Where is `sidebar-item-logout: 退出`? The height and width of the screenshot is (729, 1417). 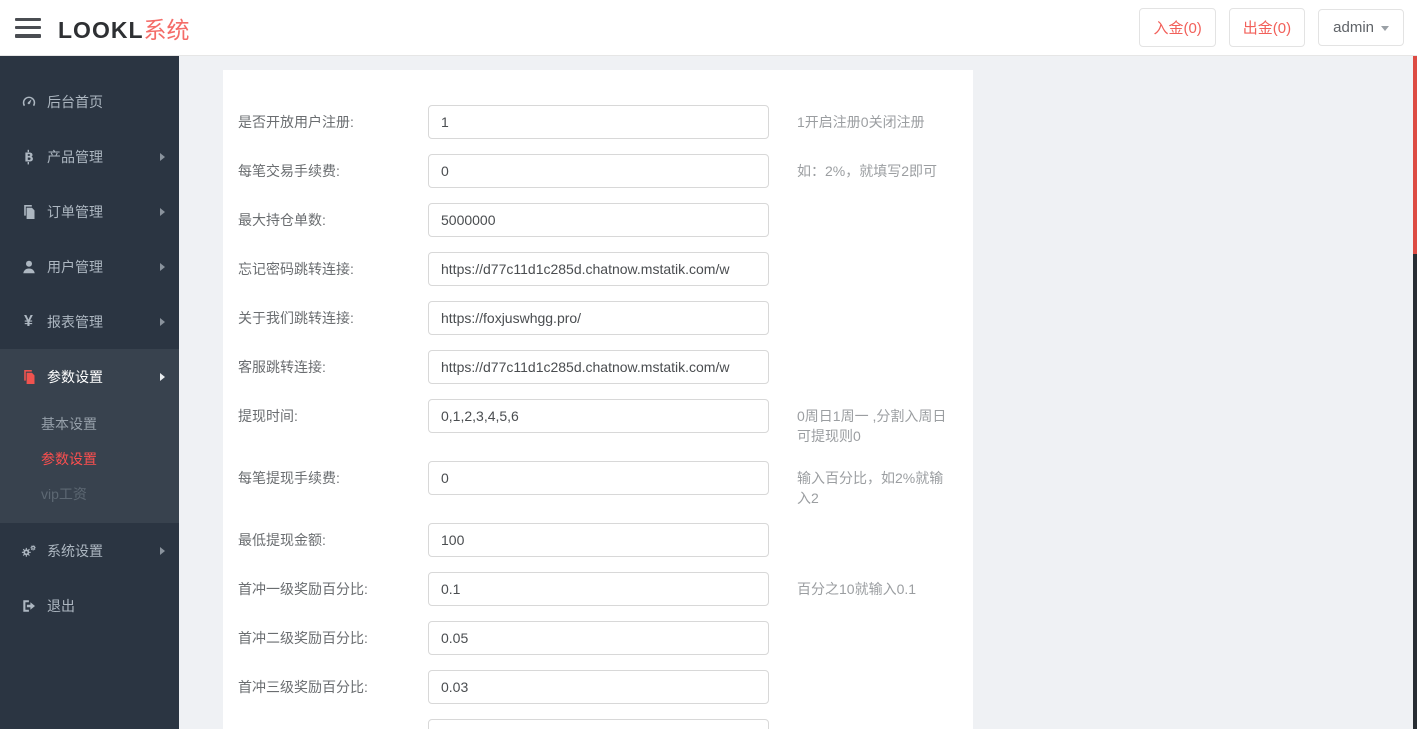 sidebar-item-logout: 退出 is located at coordinates (89, 605).